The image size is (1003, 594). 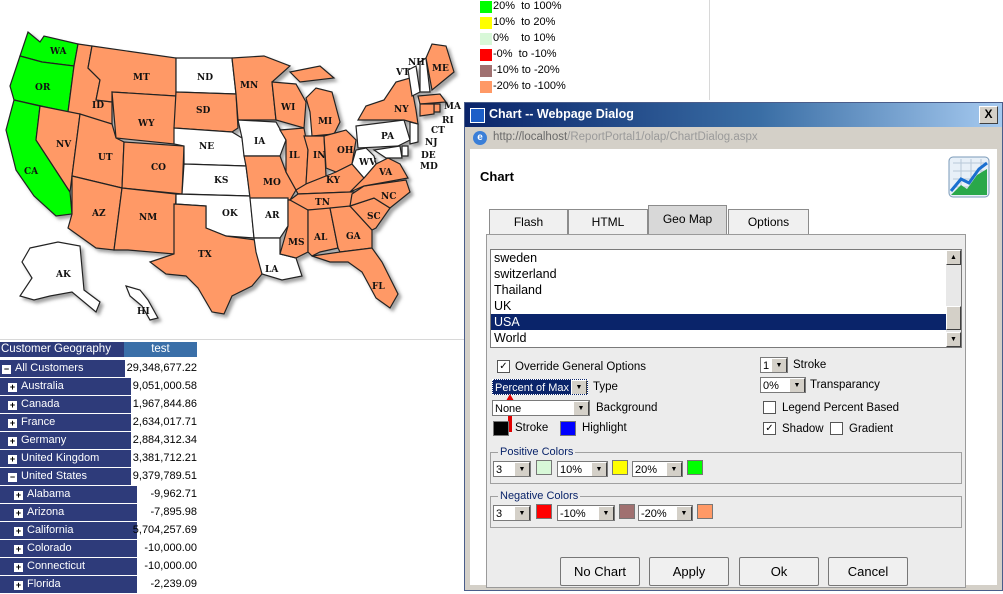 What do you see at coordinates (65, 440) in the screenshot?
I see `row-header: + Germany` at bounding box center [65, 440].